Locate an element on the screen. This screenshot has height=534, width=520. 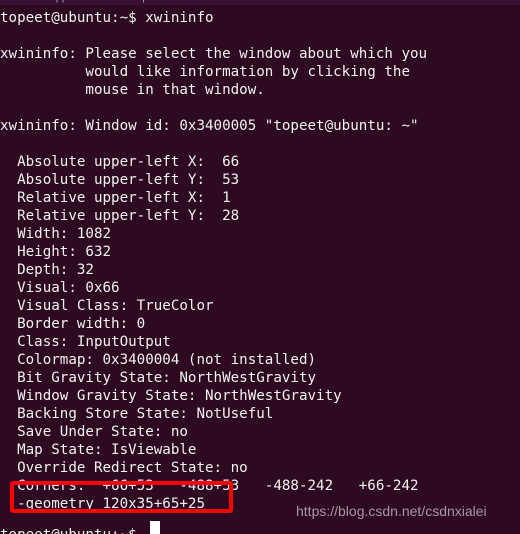
terminal-line: Bit Gravity State: NorthWestGravity is located at coordinates (158, 378).